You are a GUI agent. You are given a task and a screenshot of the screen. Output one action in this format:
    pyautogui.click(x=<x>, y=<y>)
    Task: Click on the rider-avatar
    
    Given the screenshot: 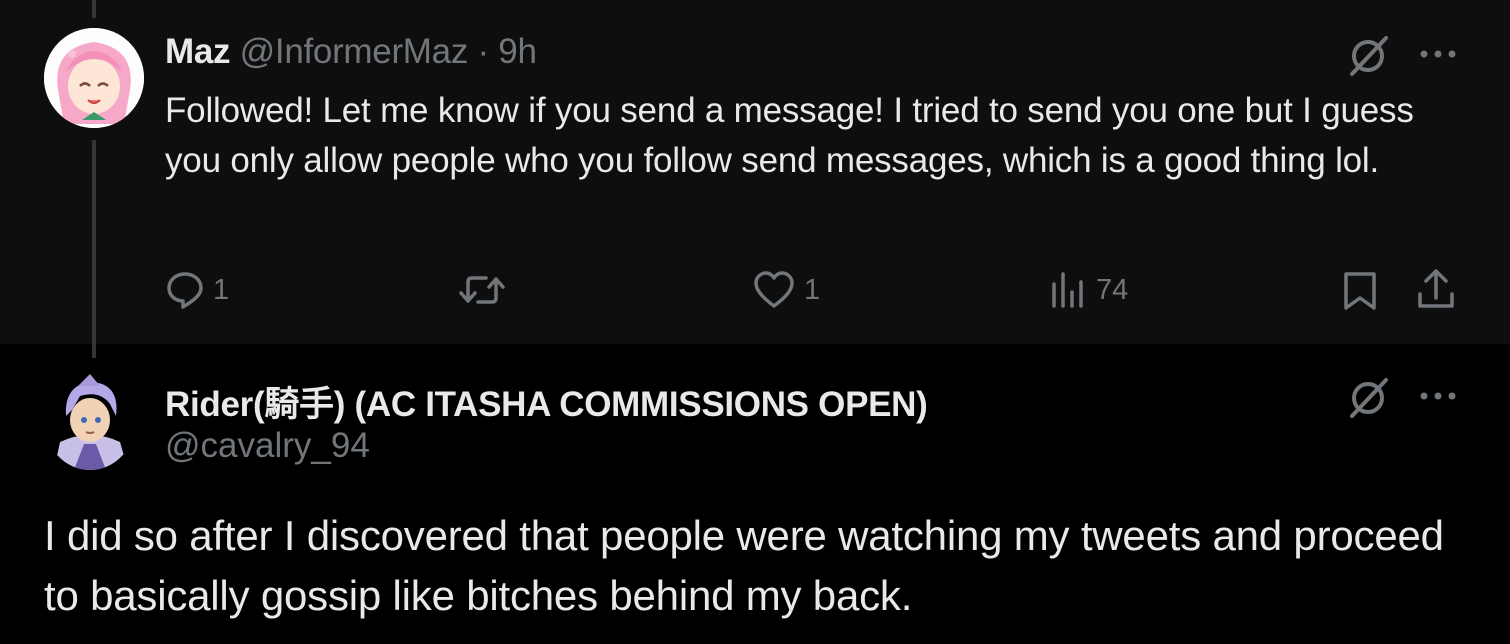 What is the action you would take?
    pyautogui.click(x=90, y=420)
    